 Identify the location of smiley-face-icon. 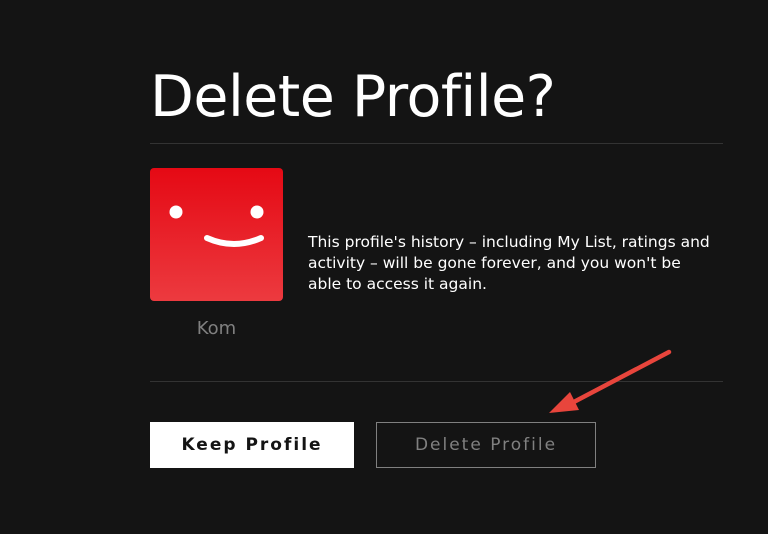
(216, 226).